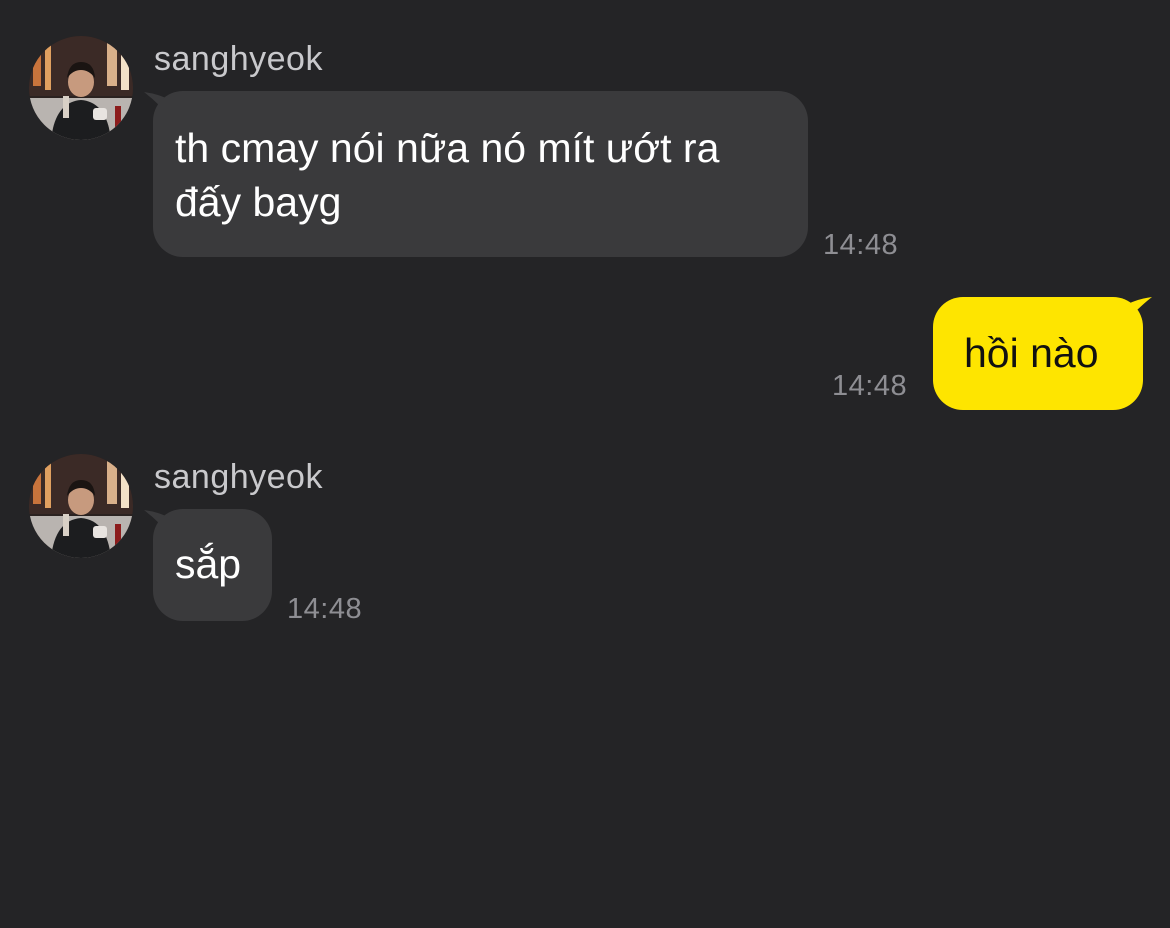 The height and width of the screenshot is (928, 1170). What do you see at coordinates (447, 148) in the screenshot?
I see `message-text-line: th cmay nói nữa nó mít ướt ra` at bounding box center [447, 148].